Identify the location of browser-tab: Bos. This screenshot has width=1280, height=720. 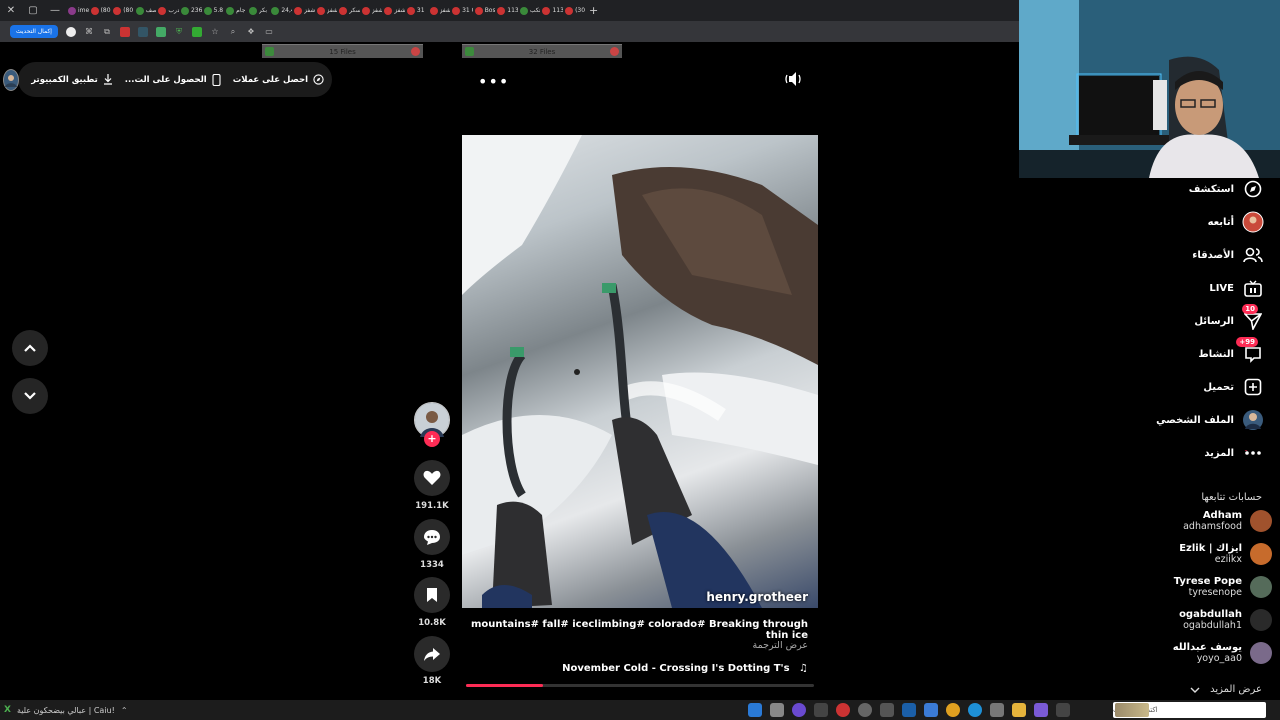
(484, 10).